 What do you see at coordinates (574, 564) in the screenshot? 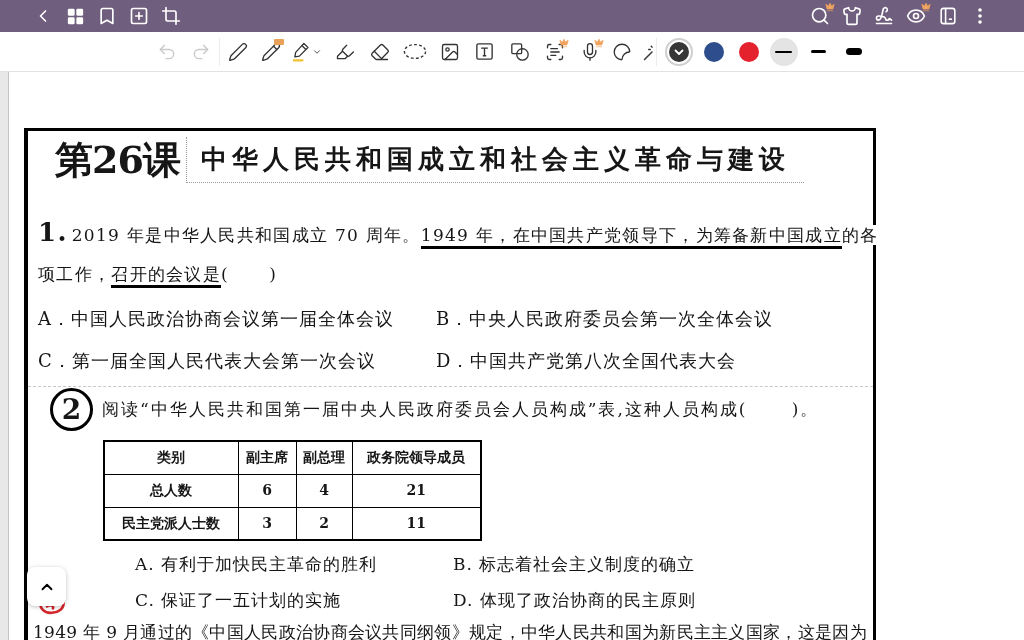
I see `answer-option: B. 标志着社会主义制度的确立` at bounding box center [574, 564].